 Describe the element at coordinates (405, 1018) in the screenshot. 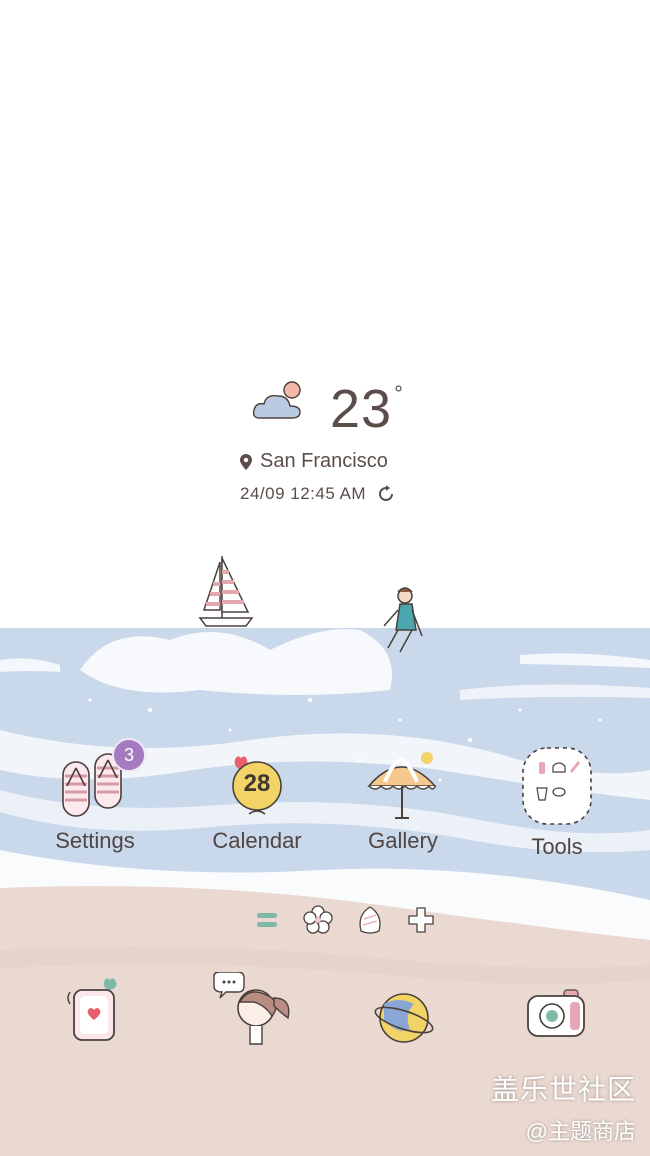

I see `planet-browser-icon` at that location.